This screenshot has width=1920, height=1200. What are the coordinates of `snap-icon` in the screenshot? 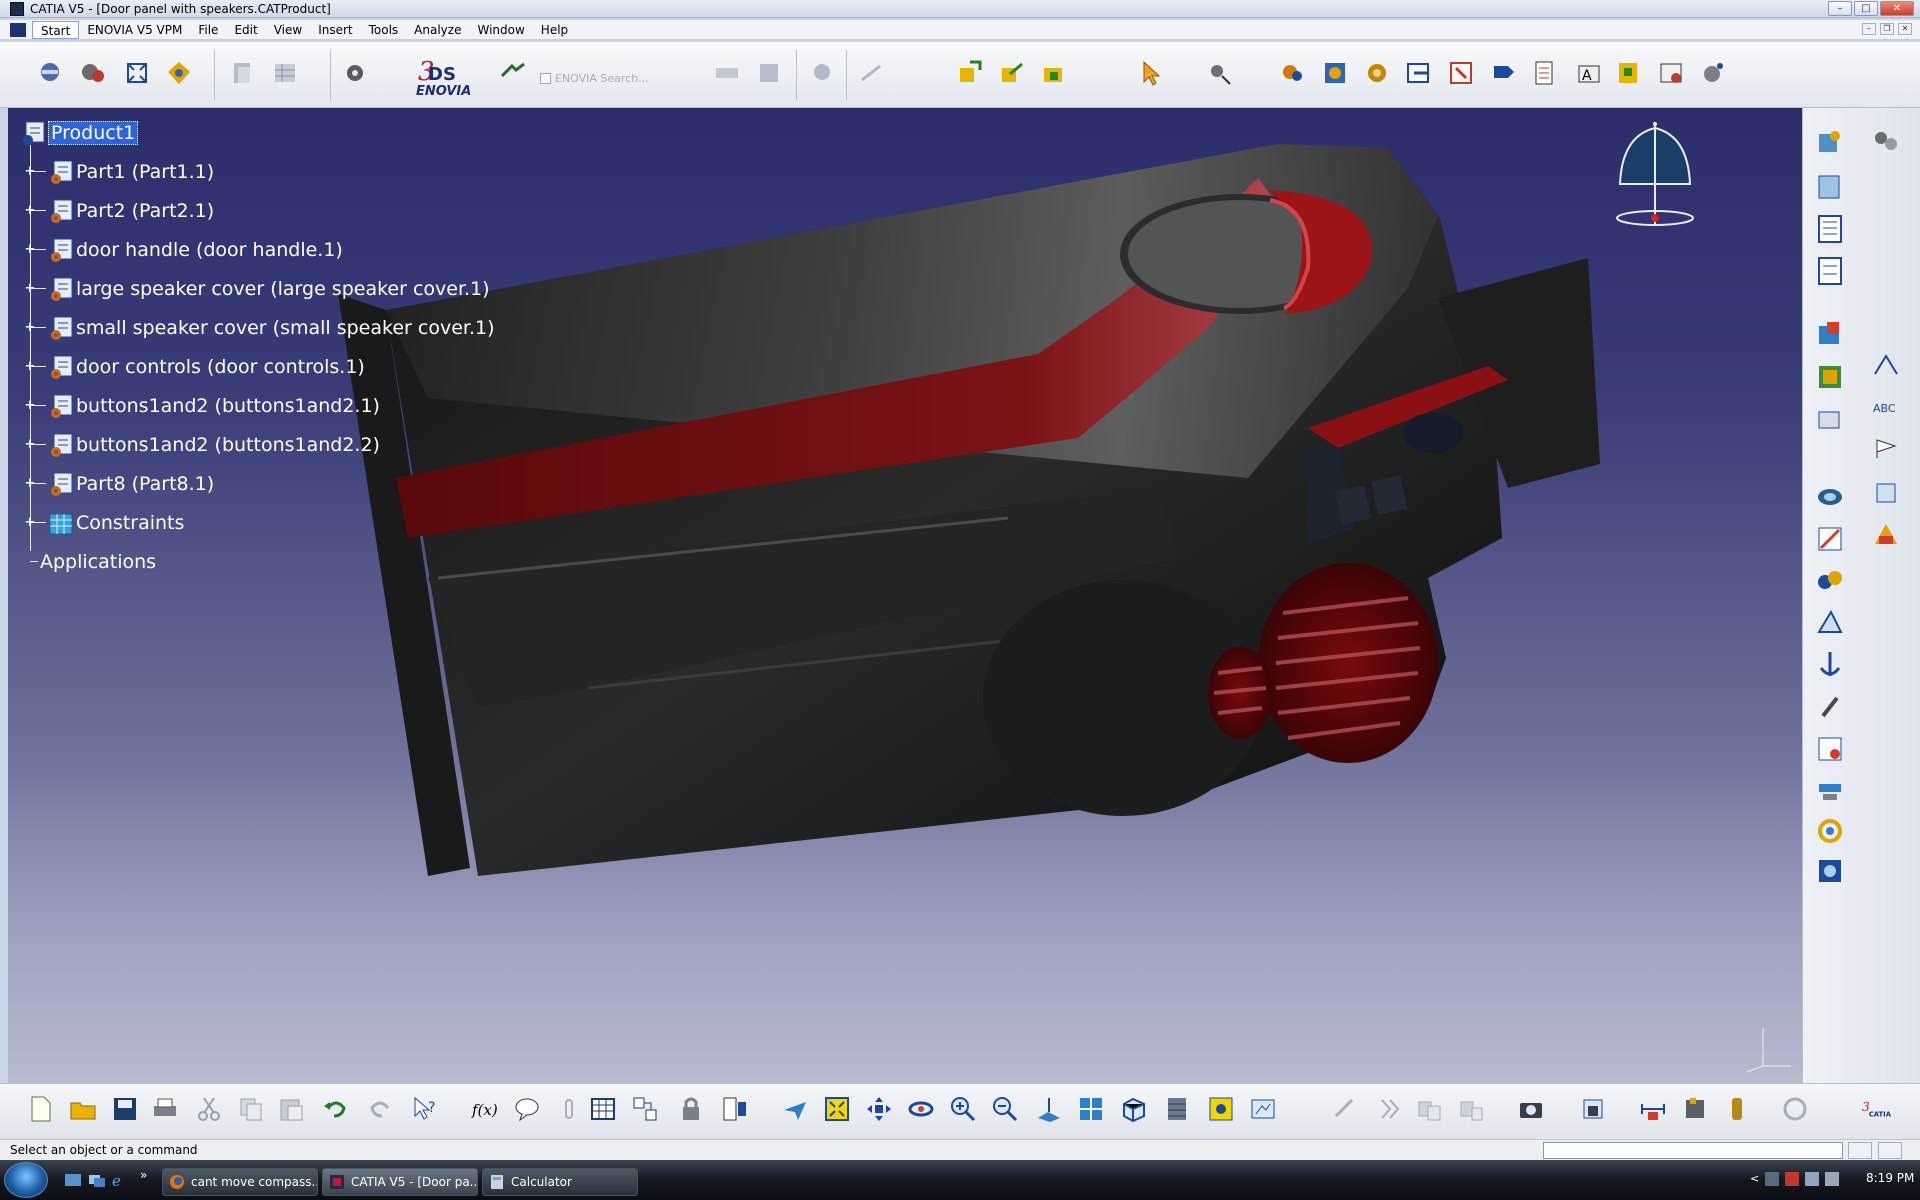 It's located at (1345, 1109).